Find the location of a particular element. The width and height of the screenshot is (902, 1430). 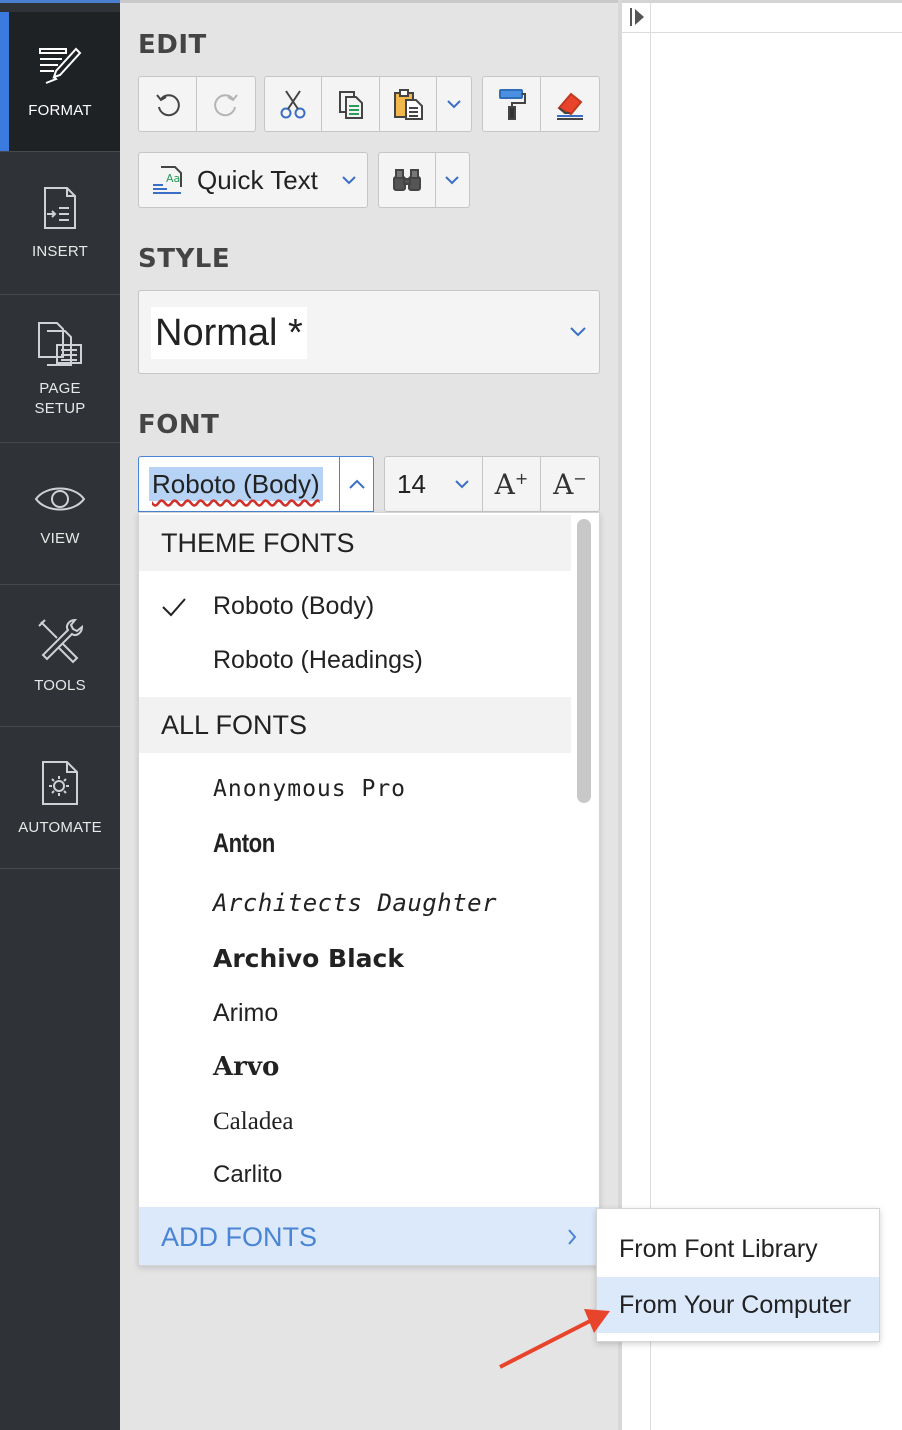

rail-label-format: FORMAT is located at coordinates (60, 110).